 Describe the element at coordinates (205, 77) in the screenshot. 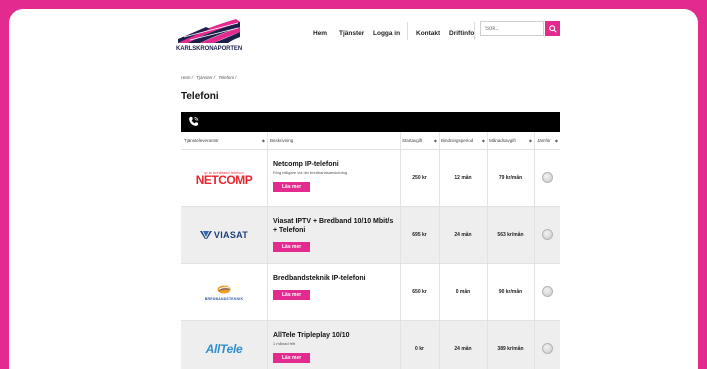

I see `breadcrumb-tjanster: Tjänster /` at that location.